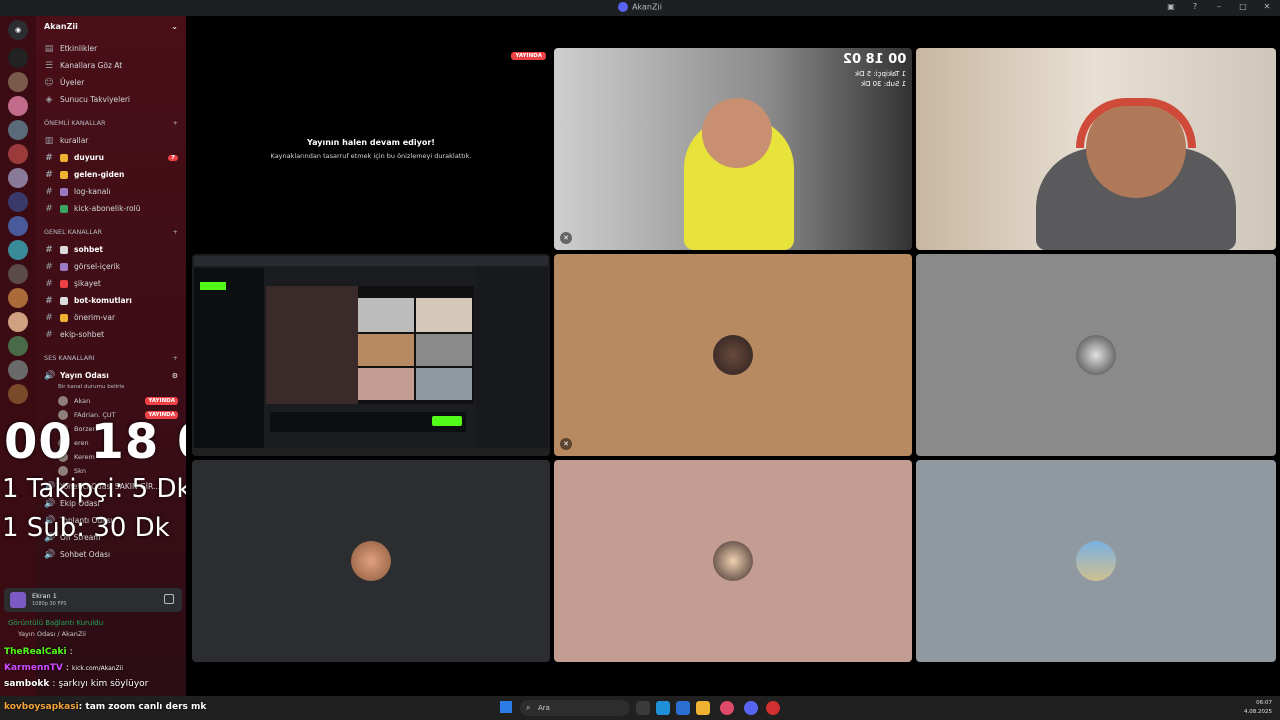 The height and width of the screenshot is (720, 1280). I want to click on channel-log-kanali: # log-kanalı, so click(111, 191).